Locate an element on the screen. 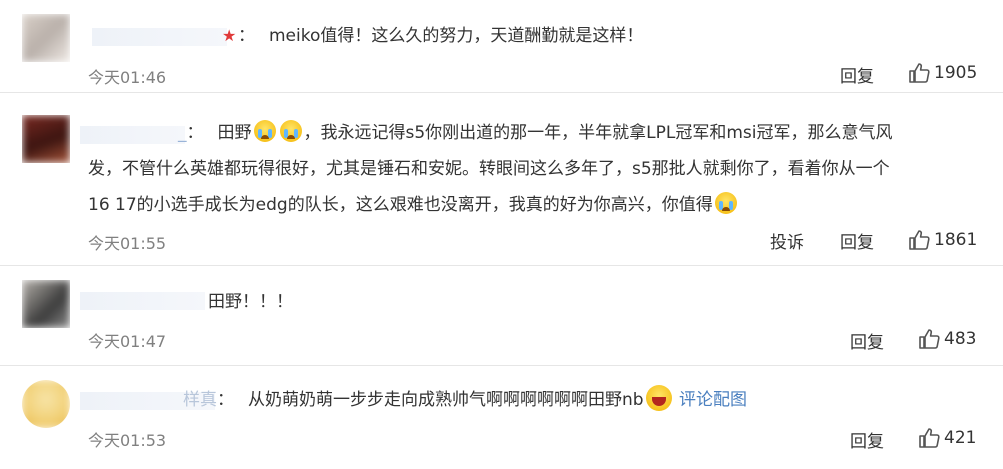  like-button: 1905 is located at coordinates (942, 73).